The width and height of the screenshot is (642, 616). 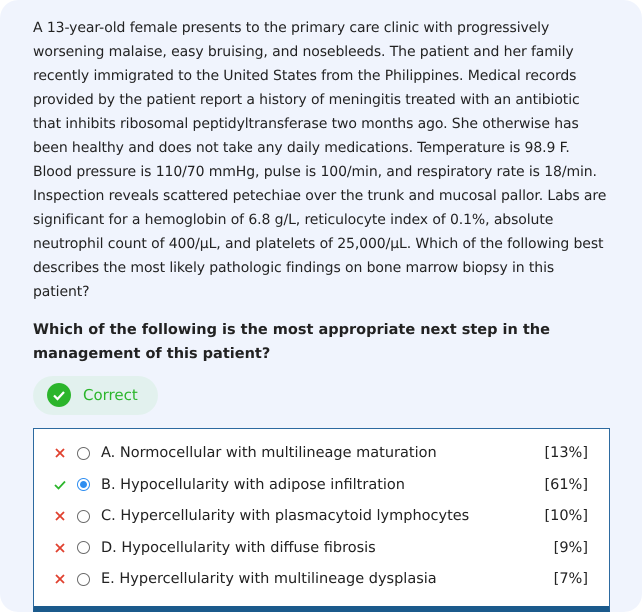 I want to click on answer-percentage: [61%], so click(x=566, y=484).